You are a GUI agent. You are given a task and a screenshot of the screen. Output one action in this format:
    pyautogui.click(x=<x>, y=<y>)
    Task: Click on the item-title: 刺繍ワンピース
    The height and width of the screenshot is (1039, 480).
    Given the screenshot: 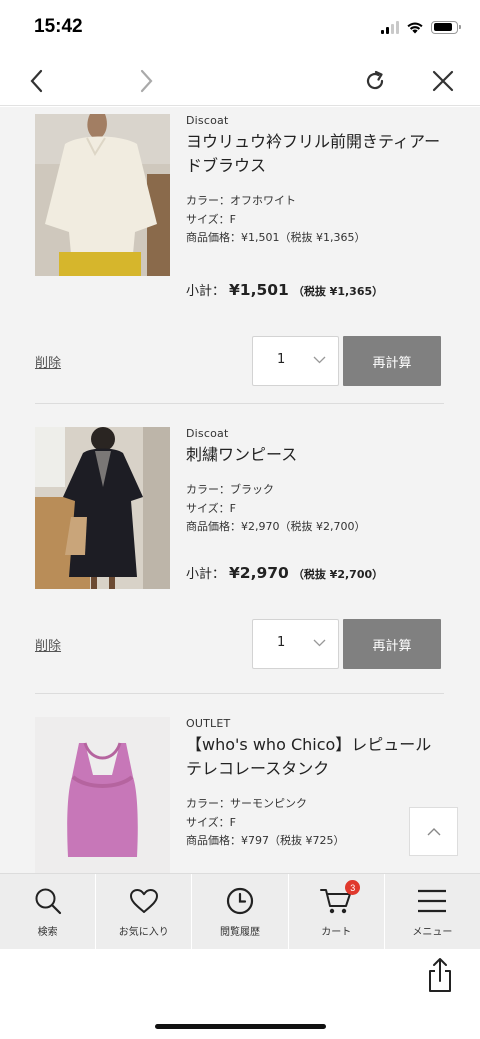 What is the action you would take?
    pyautogui.click(x=315, y=455)
    